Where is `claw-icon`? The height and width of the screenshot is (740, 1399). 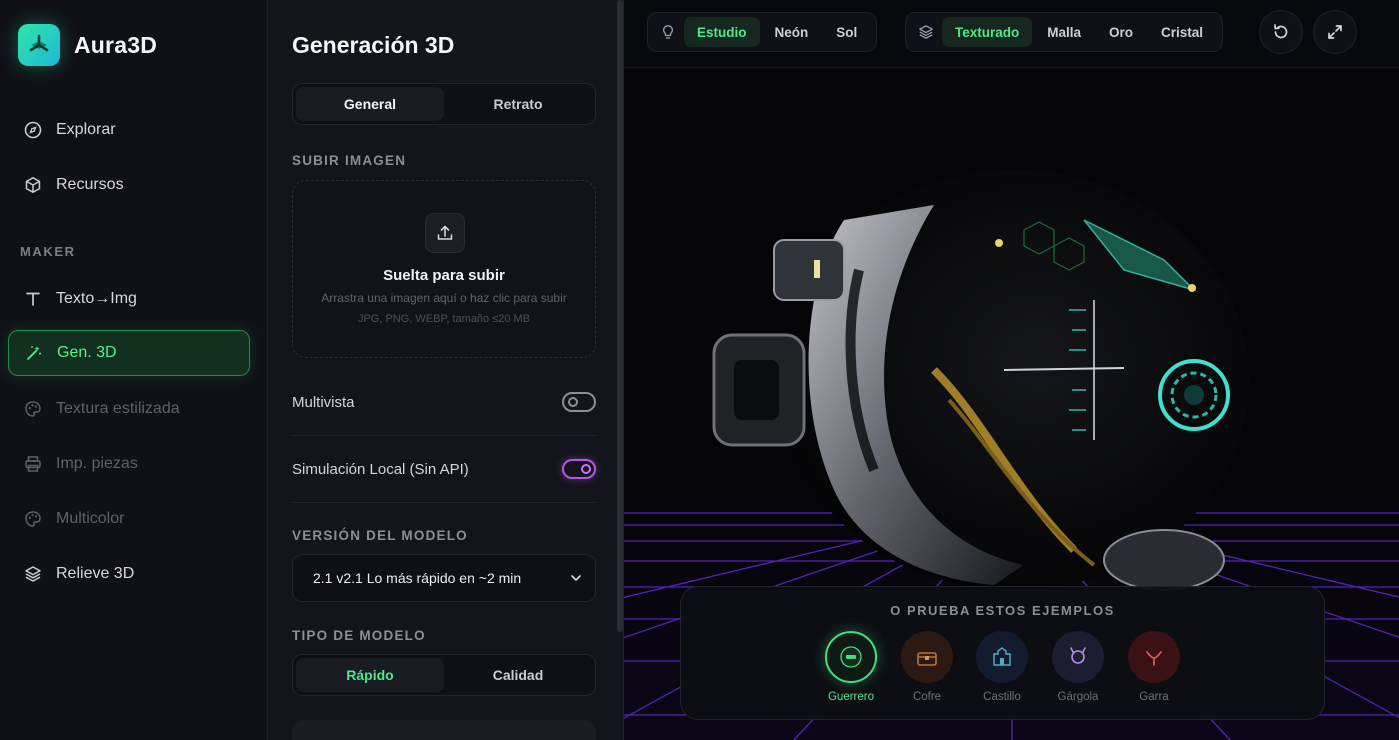 claw-icon is located at coordinates (1154, 657).